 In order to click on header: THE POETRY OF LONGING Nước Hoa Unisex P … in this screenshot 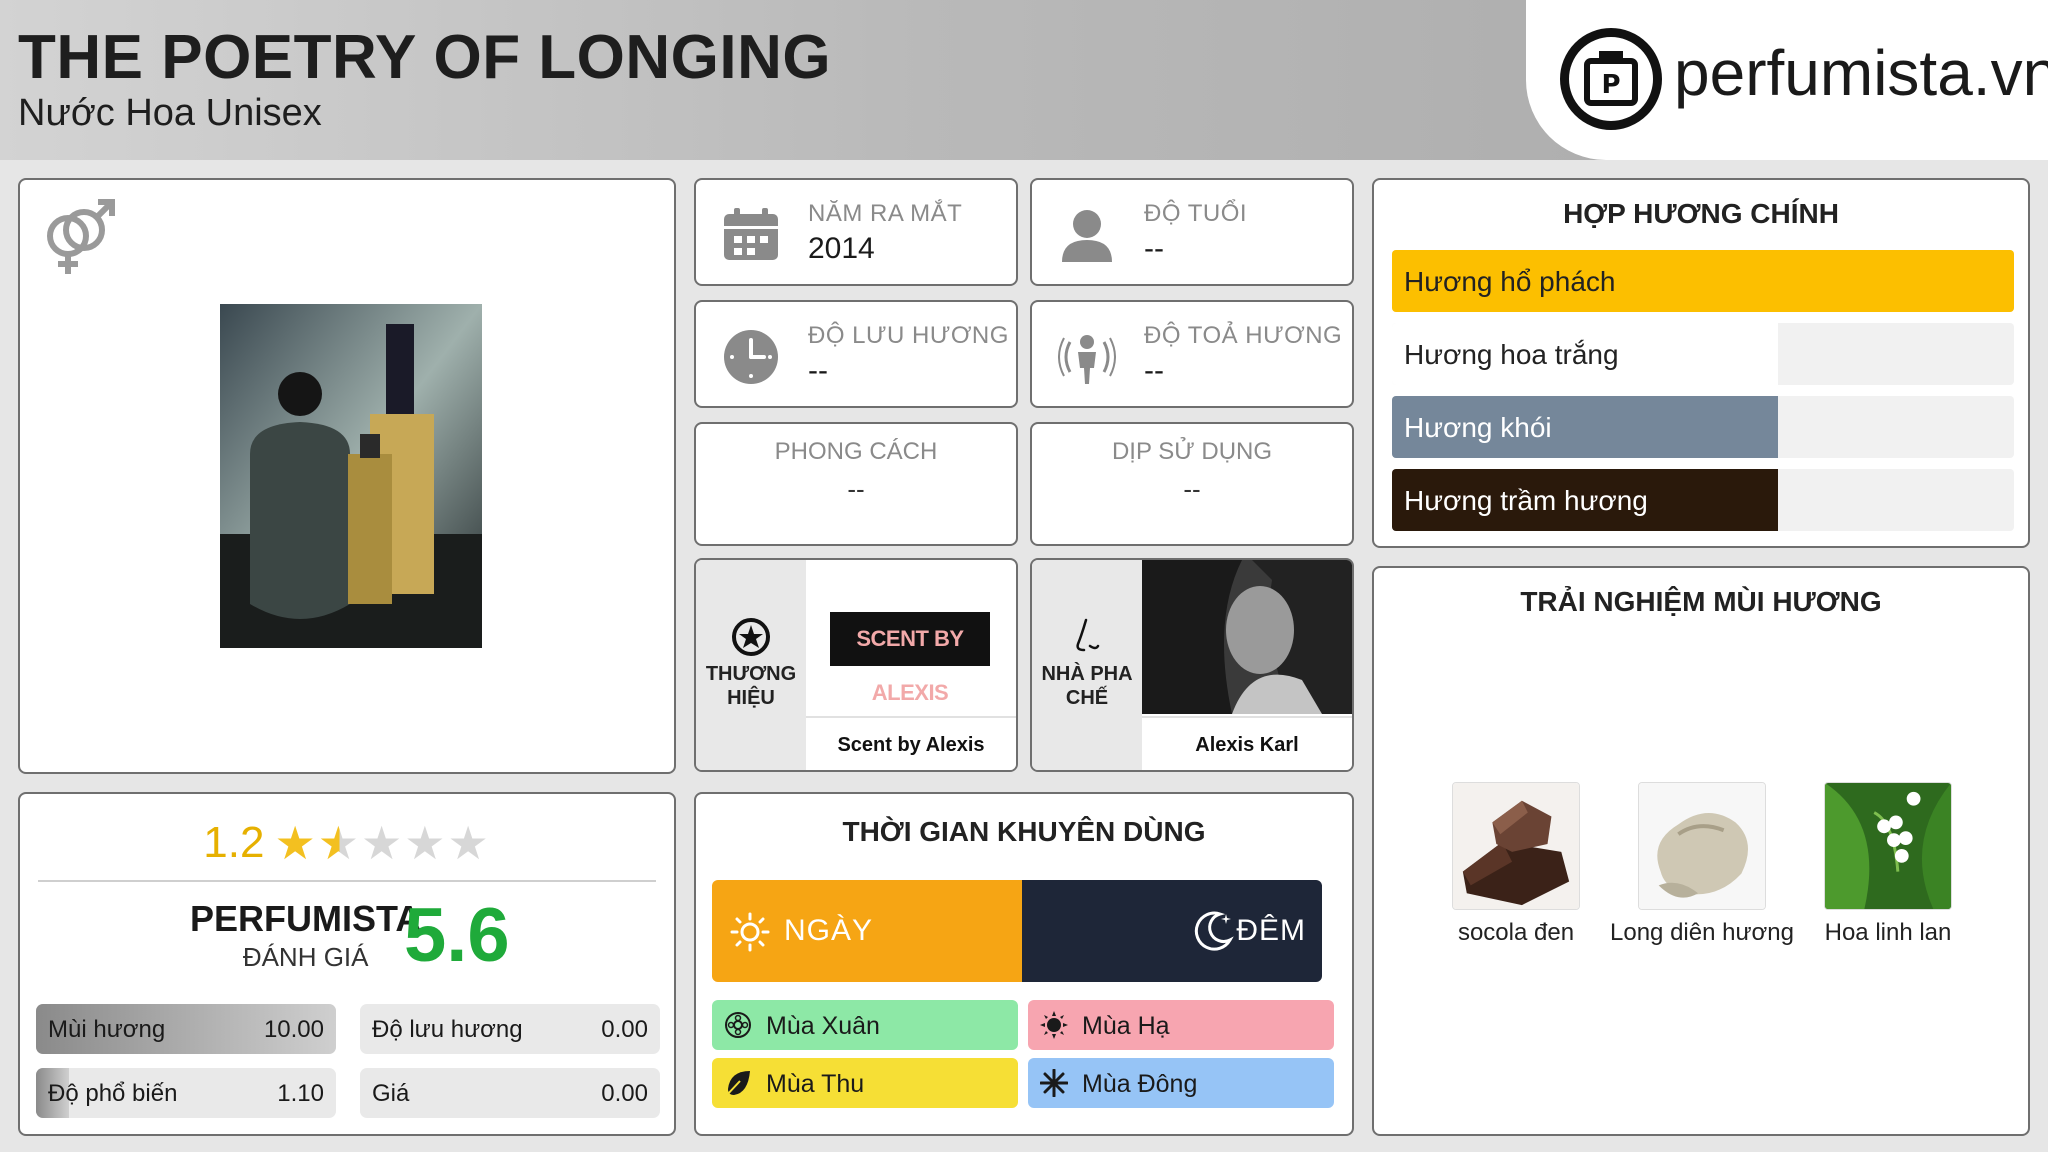, I will do `click(1024, 80)`.